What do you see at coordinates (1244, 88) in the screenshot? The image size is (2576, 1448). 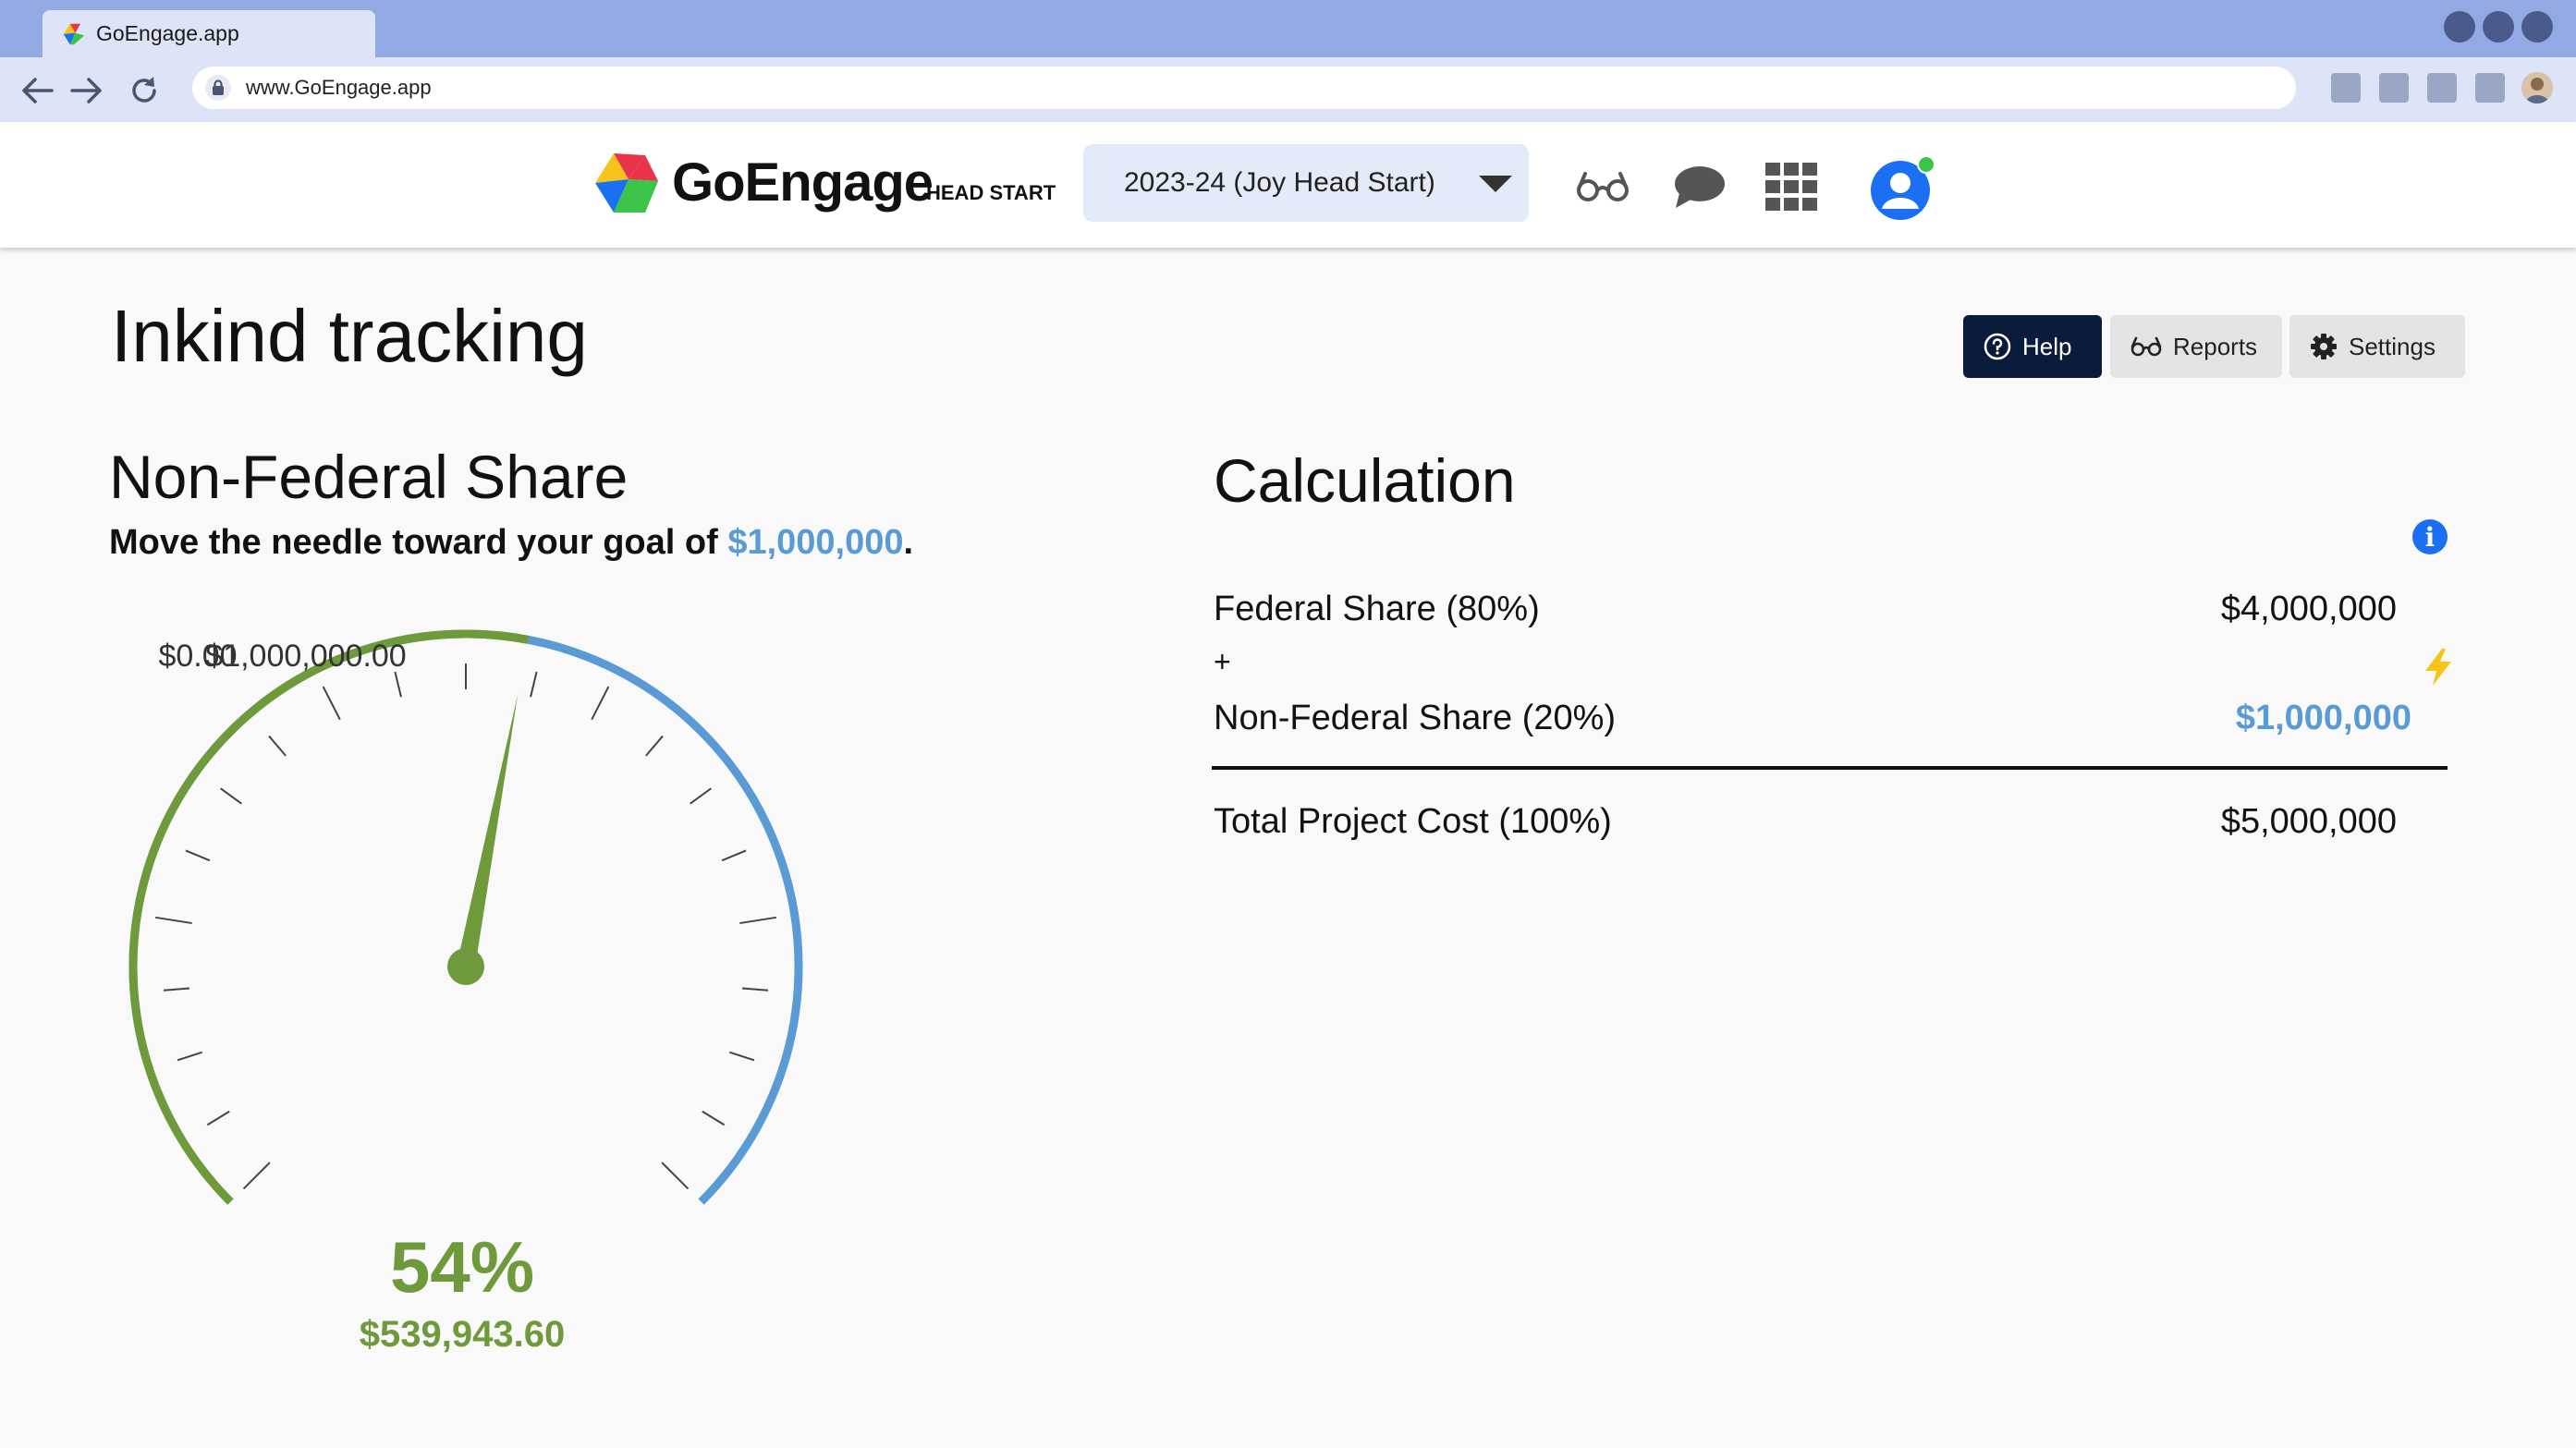 I see `address-bar: www.GoEngage.app` at bounding box center [1244, 88].